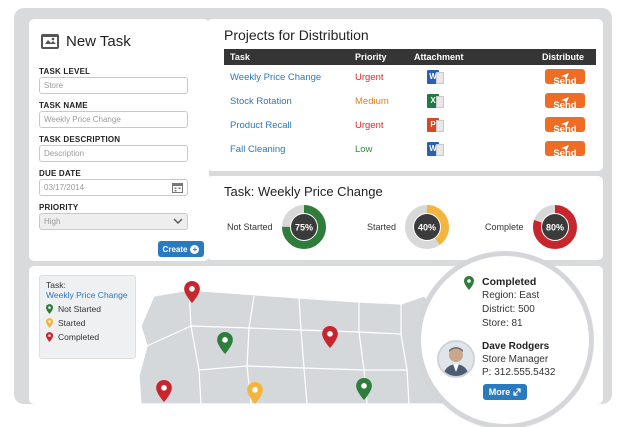  What do you see at coordinates (502, 323) in the screenshot?
I see `callout-store: Store: 81` at bounding box center [502, 323].